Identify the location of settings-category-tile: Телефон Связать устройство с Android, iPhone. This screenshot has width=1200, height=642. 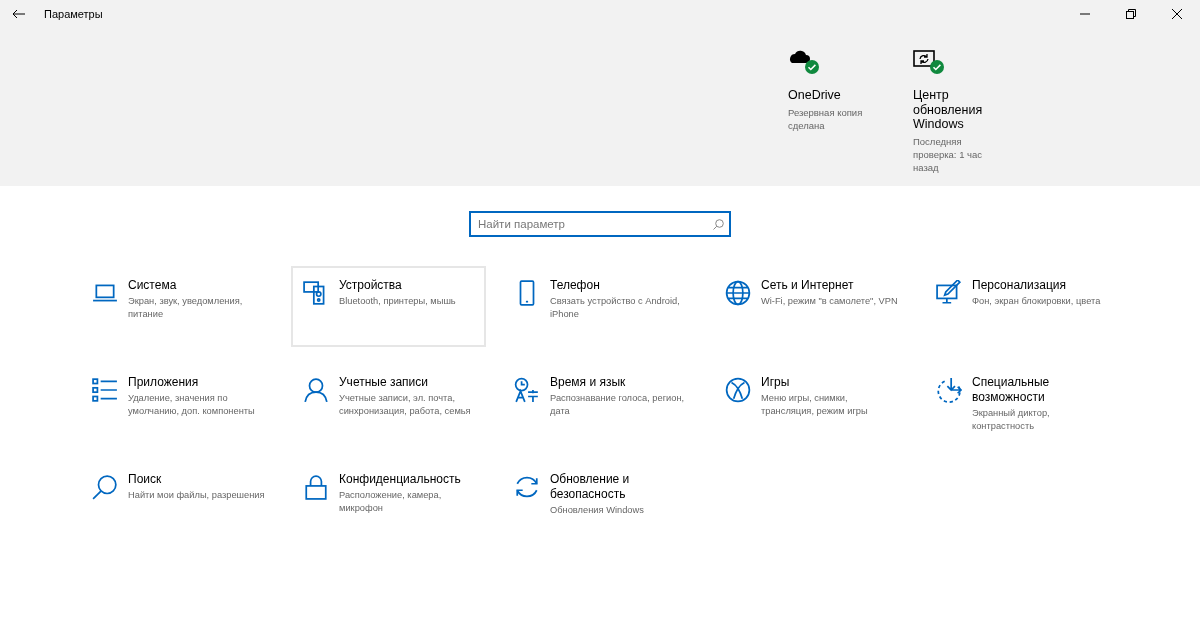
(599, 306).